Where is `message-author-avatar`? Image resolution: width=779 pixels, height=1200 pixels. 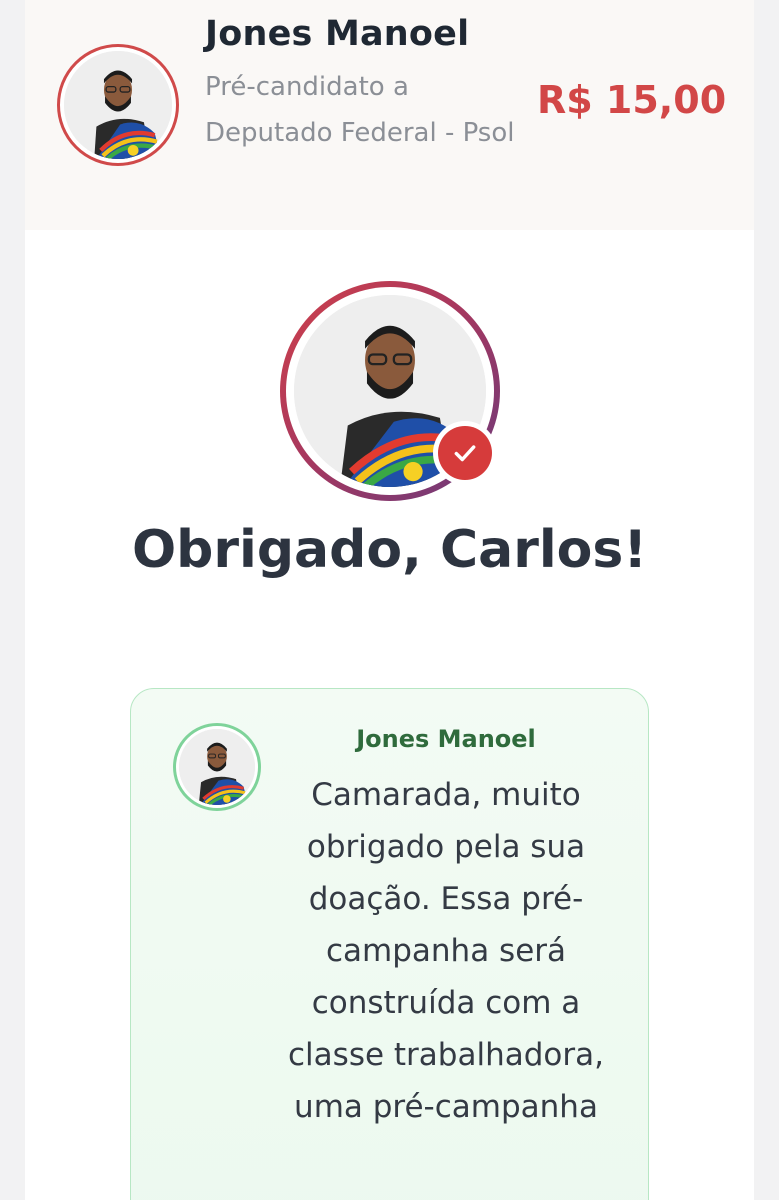 message-author-avatar is located at coordinates (217, 767).